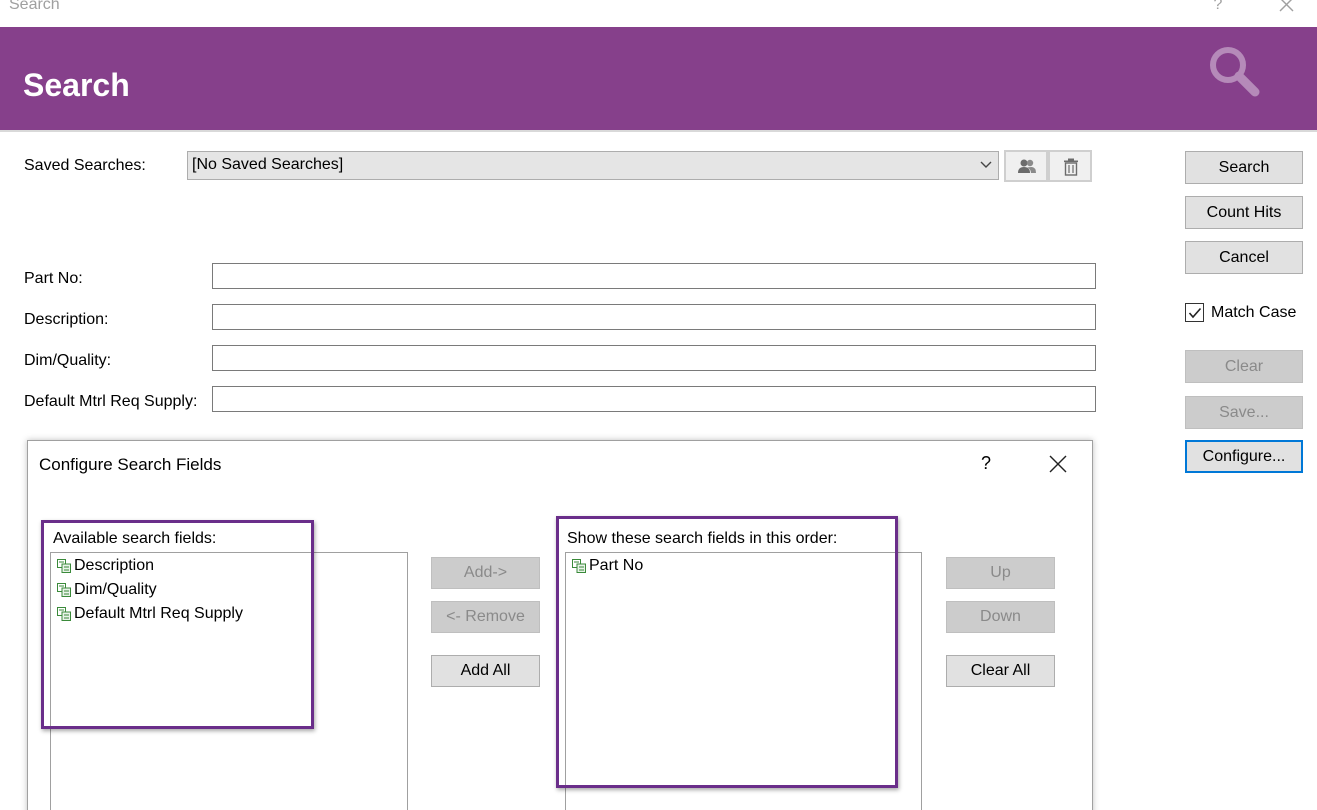 This screenshot has width=1317, height=810. What do you see at coordinates (658, 131) in the screenshot?
I see `banner-divider` at bounding box center [658, 131].